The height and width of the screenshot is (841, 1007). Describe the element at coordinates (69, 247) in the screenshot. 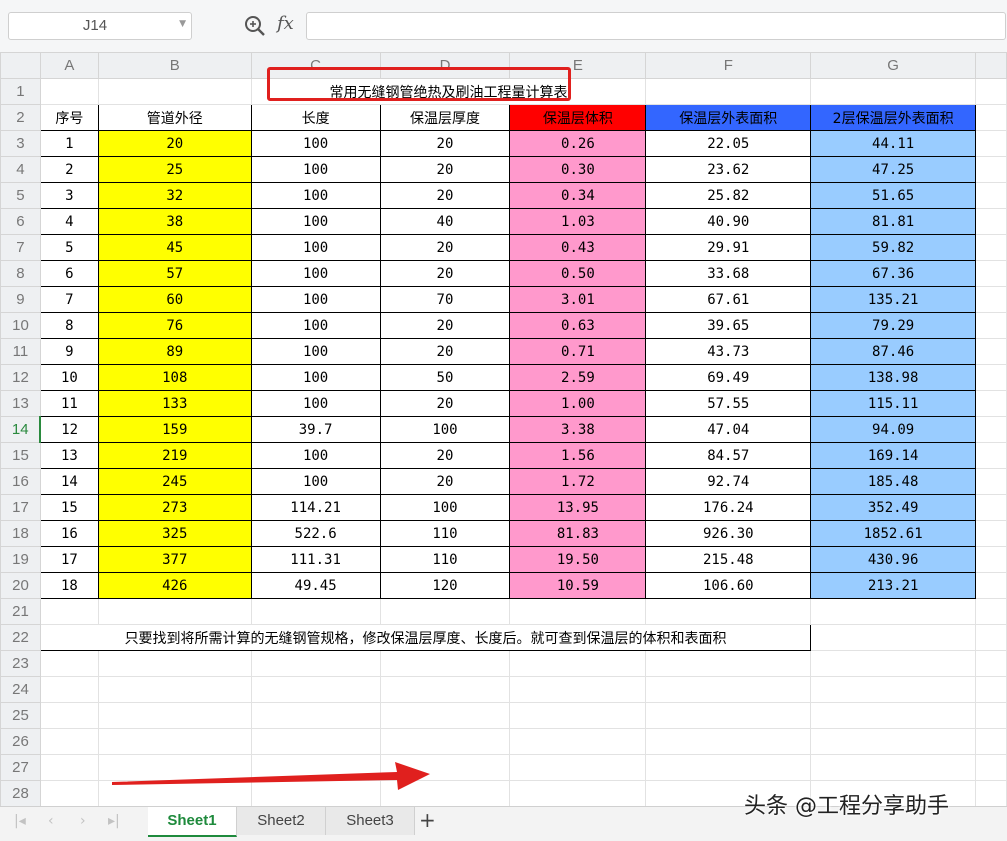

I see `data-cell: 5` at that location.